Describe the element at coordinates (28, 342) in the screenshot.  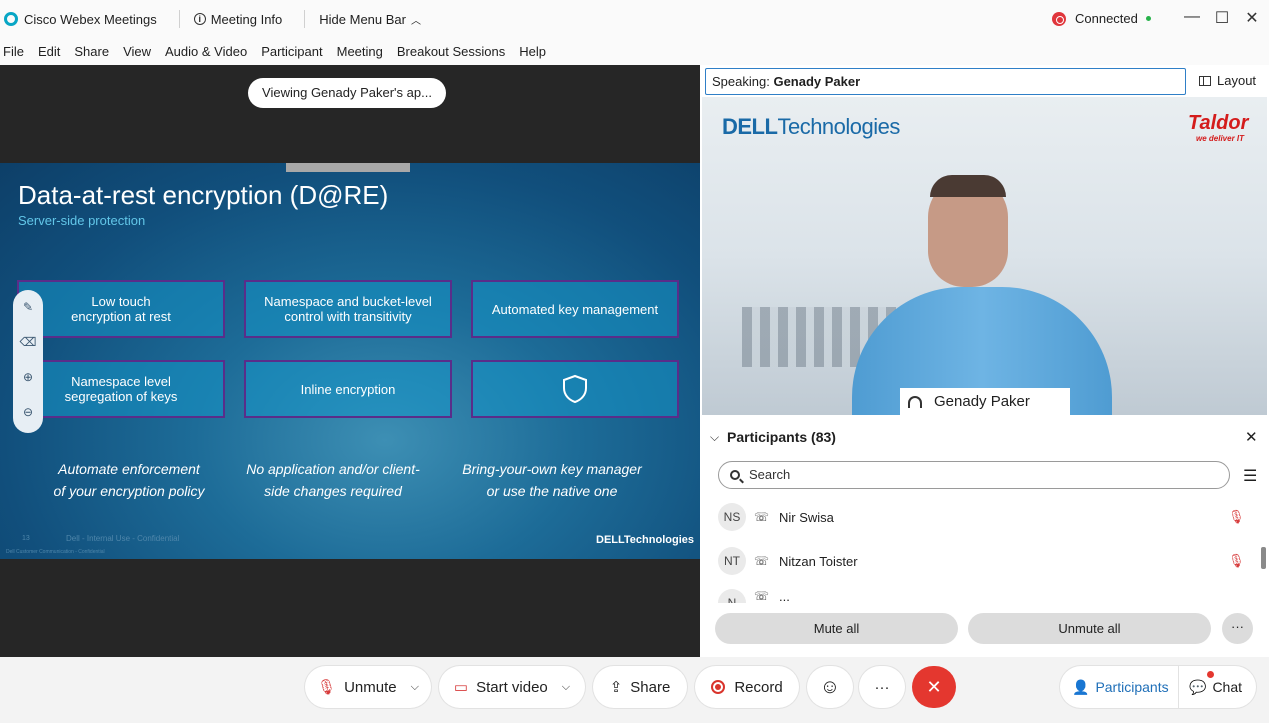
I see `eraser-icon: ⌫` at that location.